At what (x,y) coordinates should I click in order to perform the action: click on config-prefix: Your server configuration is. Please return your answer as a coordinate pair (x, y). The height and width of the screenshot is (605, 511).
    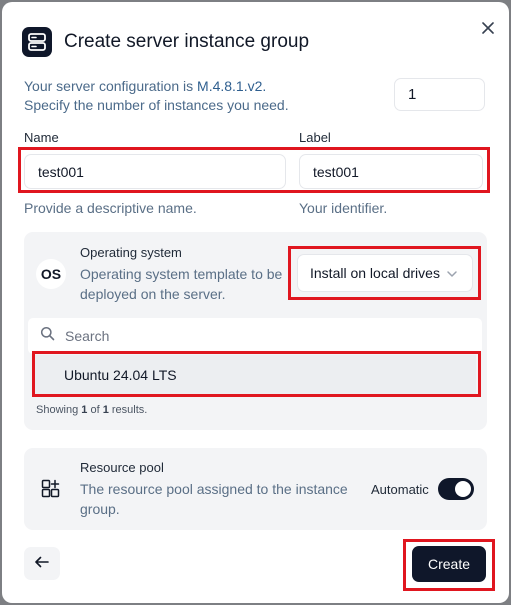
    Looking at the image, I should click on (111, 86).